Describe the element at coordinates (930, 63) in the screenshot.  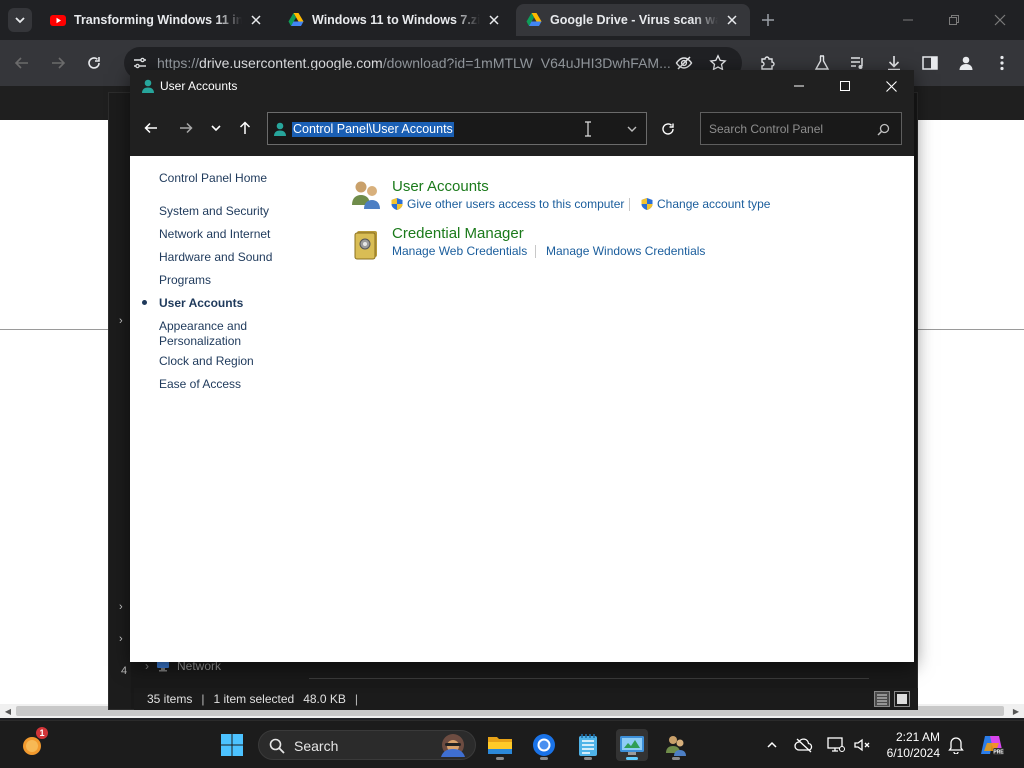
I see `side-panel-button` at that location.